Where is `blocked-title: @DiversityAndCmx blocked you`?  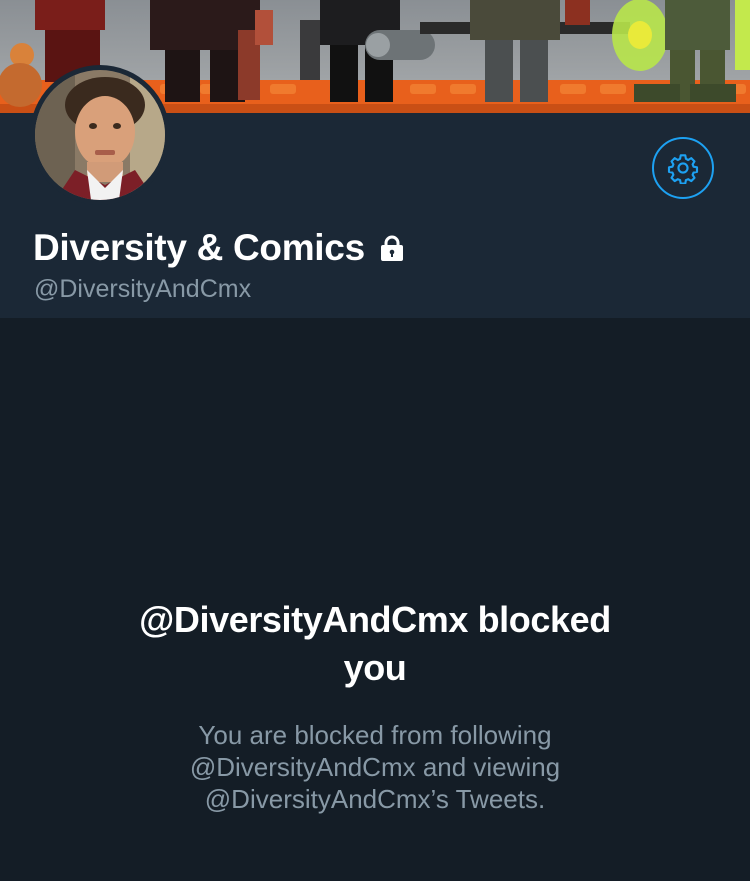
blocked-title: @DiversityAndCmx blocked you is located at coordinates (375, 644).